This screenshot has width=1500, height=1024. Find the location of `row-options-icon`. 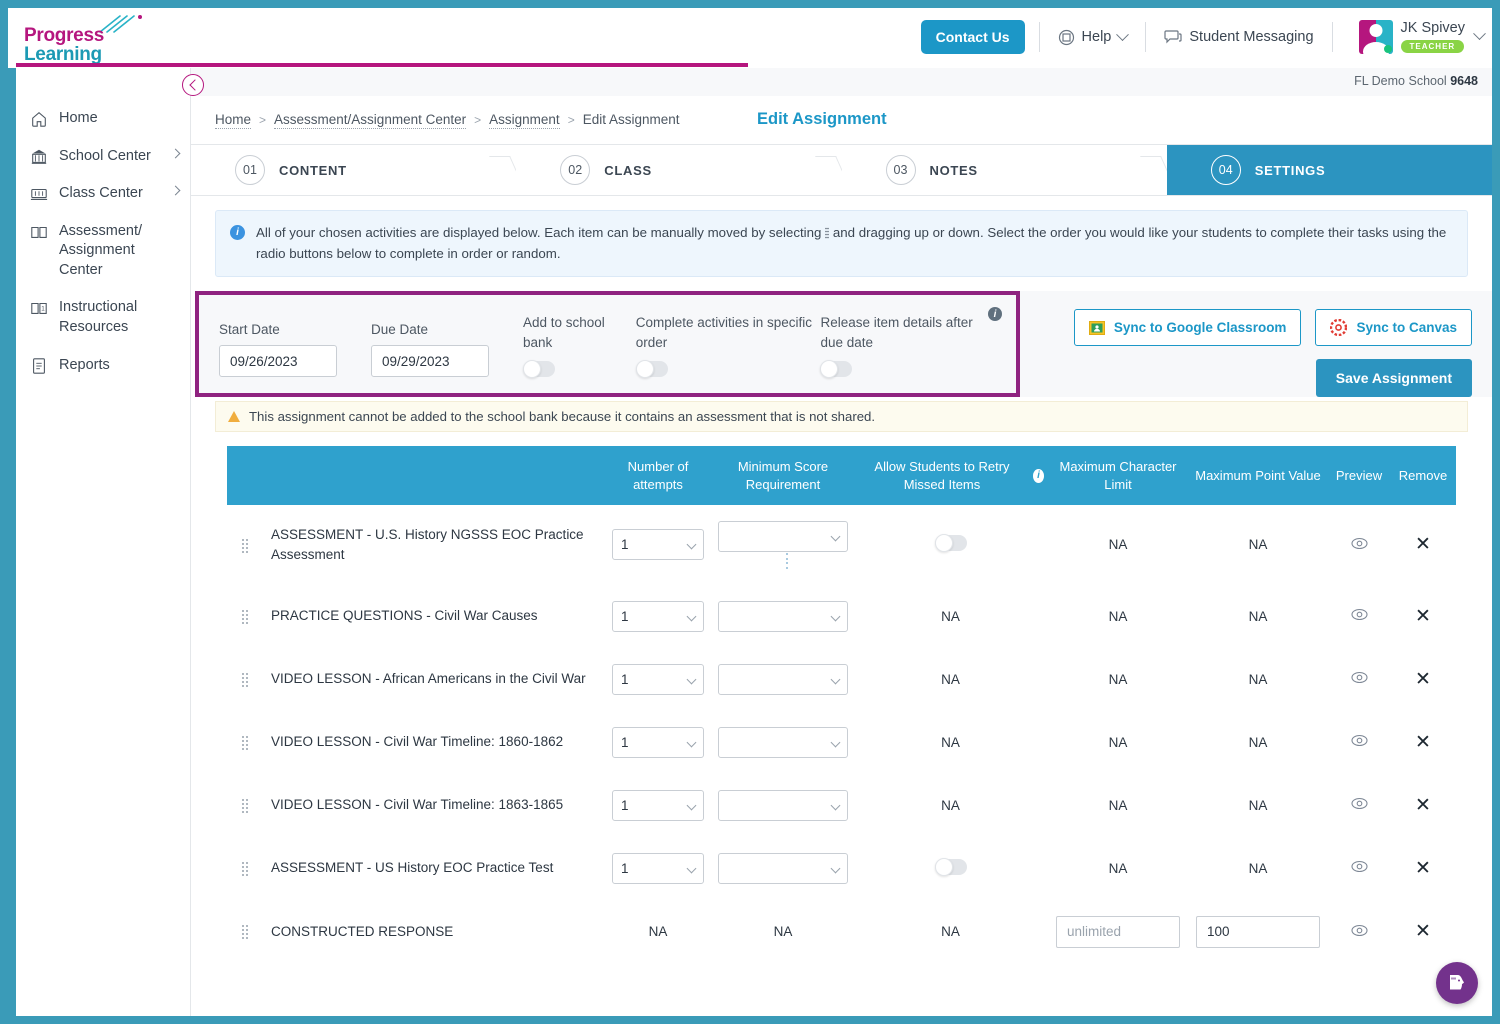

row-options-icon is located at coordinates (786, 561).